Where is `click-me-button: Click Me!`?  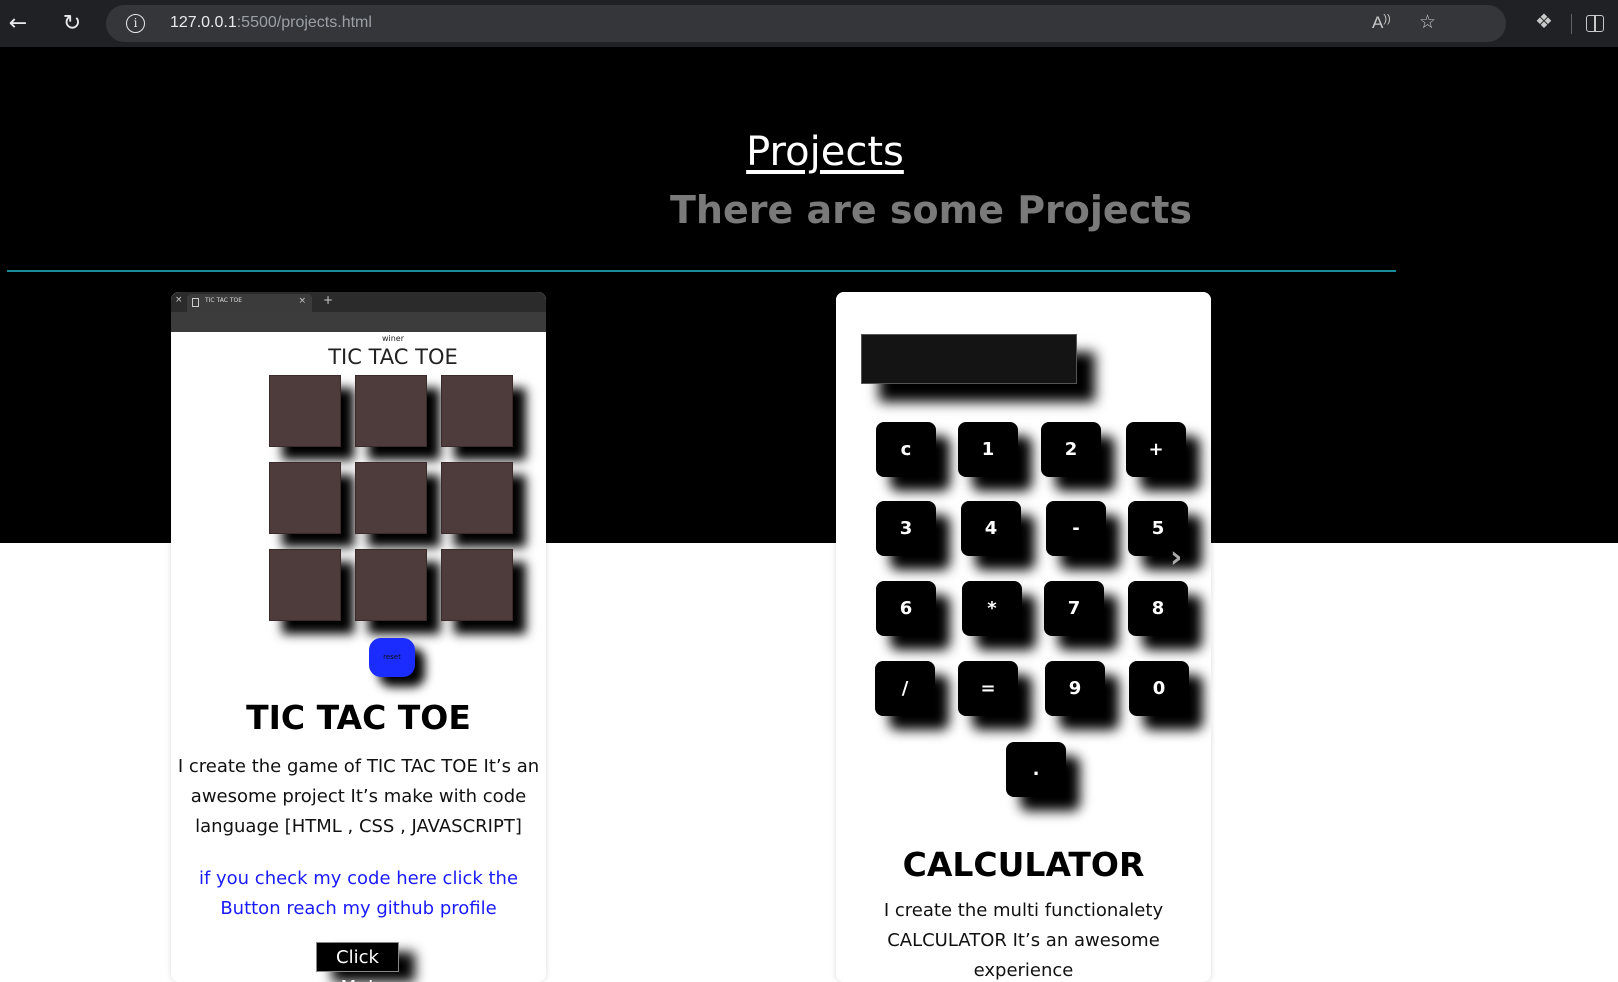 click-me-button: Click Me! is located at coordinates (357, 962).